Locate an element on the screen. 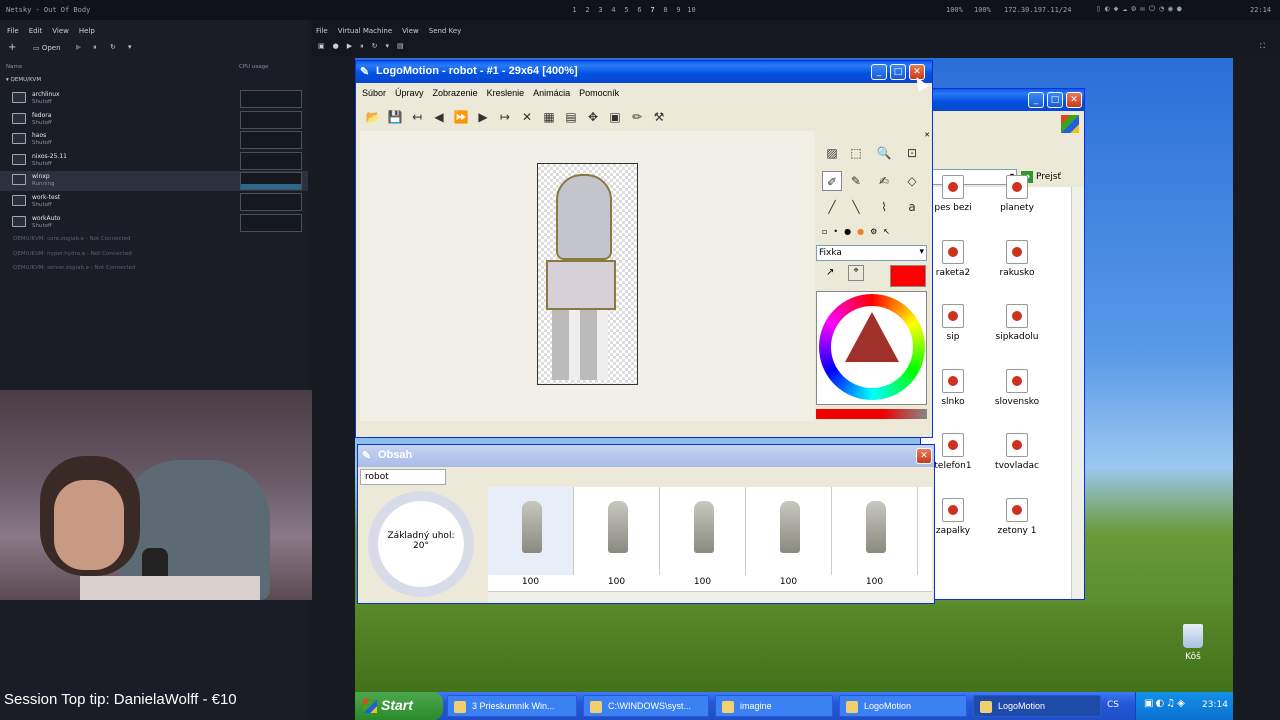 This screenshot has width=1280, height=720. curve-tool-icon: ⌇ is located at coordinates (884, 207).